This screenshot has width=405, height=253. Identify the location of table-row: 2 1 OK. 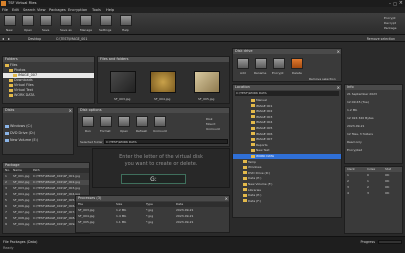
(373, 181).